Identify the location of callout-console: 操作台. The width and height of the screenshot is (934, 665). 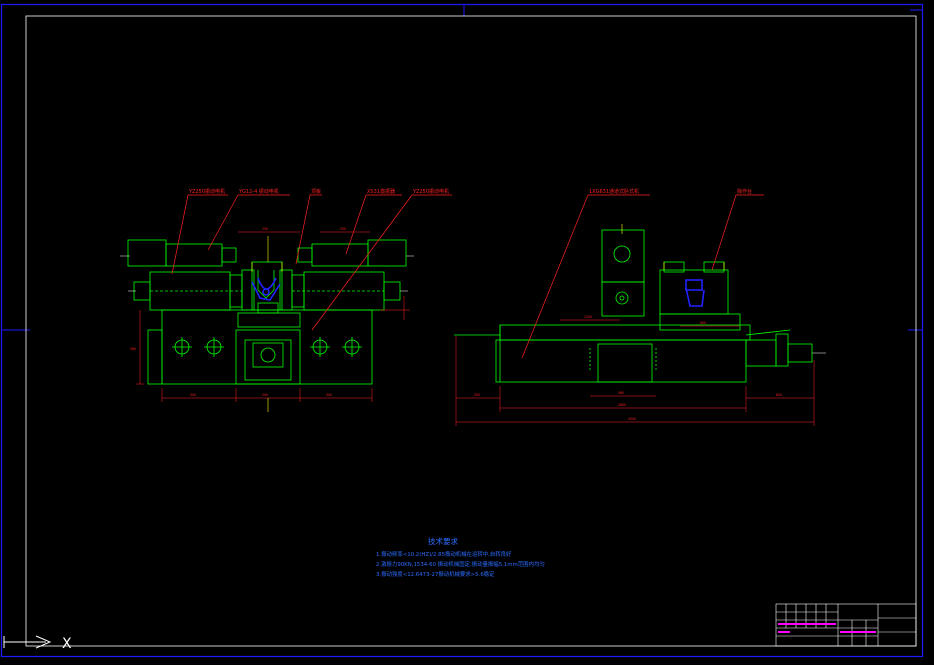
(744, 191).